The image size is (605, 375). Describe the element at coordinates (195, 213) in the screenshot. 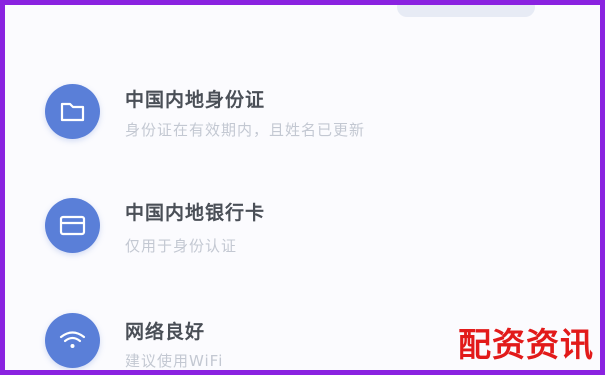

I see `requirement-title: 中国内地银行卡` at that location.